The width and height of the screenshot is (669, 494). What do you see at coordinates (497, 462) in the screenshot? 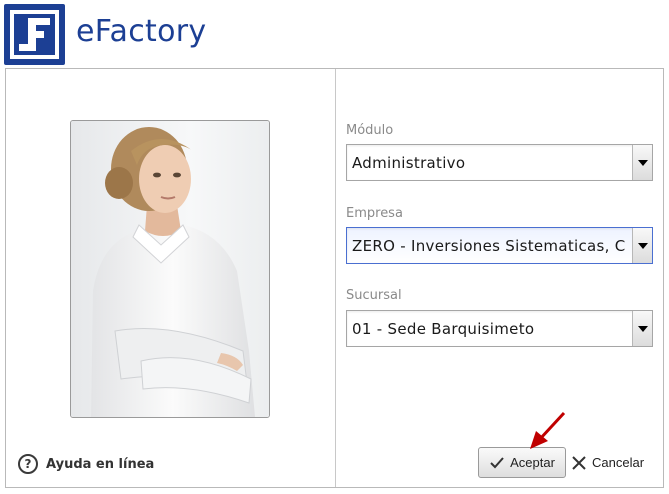
I see `checkmark-icon` at bounding box center [497, 462].